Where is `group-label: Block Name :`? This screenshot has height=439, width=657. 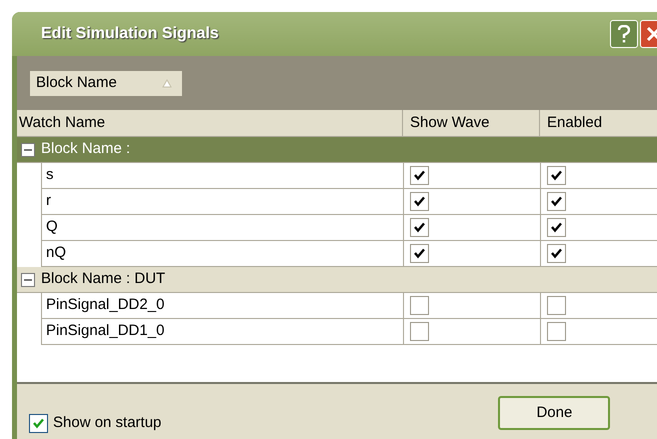 group-label: Block Name : is located at coordinates (85, 149).